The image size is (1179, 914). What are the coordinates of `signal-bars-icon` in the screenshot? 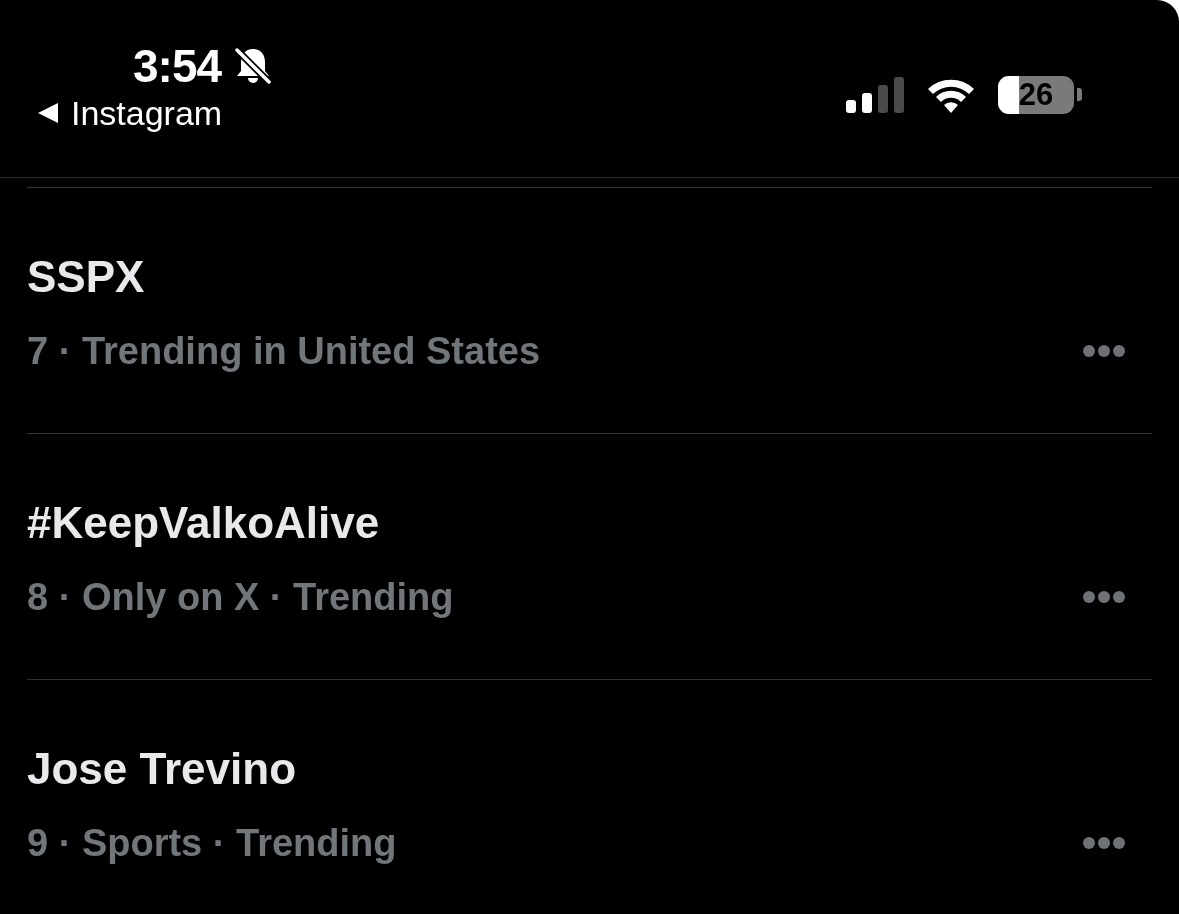 It's located at (875, 94).